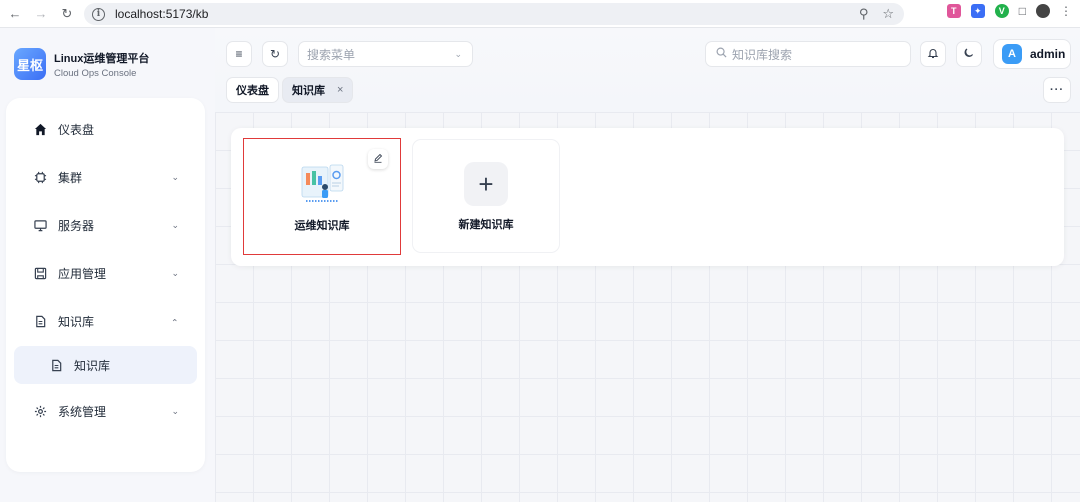 The width and height of the screenshot is (1080, 502). Describe the element at coordinates (1022, 11) in the screenshot. I see `extensions-icon: □` at that location.